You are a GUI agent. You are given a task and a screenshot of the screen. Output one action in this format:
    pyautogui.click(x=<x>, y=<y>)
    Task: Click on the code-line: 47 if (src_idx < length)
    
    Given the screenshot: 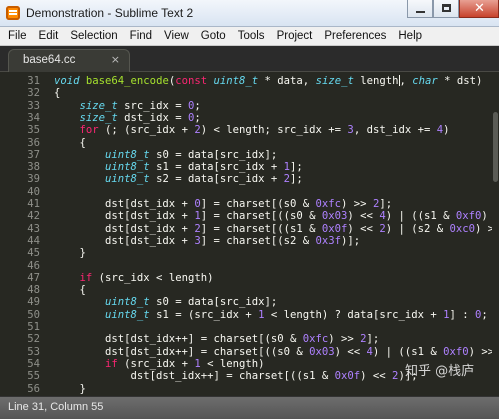 What is the action you would take?
    pyautogui.click(x=249, y=278)
    